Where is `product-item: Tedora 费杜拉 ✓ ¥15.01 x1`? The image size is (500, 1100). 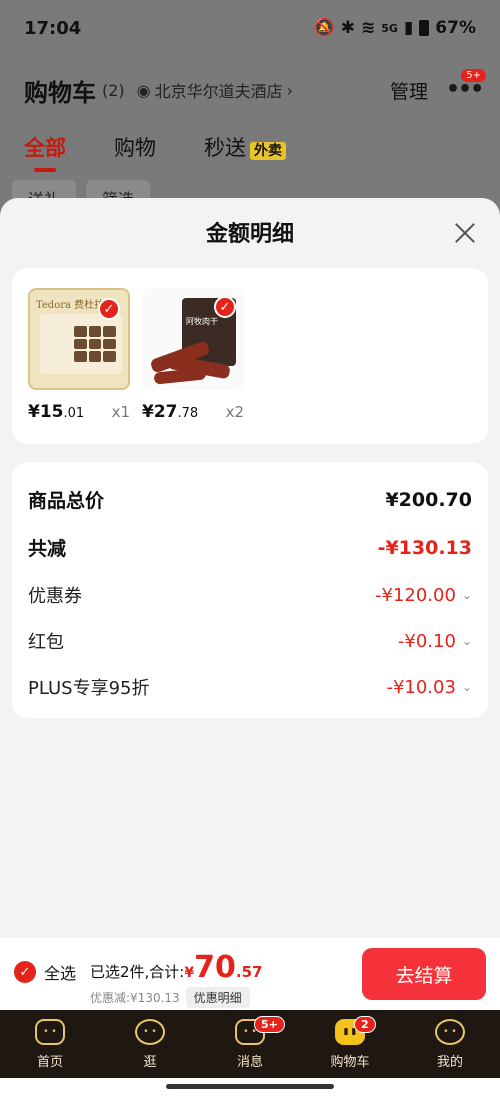
product-item: Tedora 费杜拉 ✓ ¥15.01 x1 is located at coordinates (79, 355).